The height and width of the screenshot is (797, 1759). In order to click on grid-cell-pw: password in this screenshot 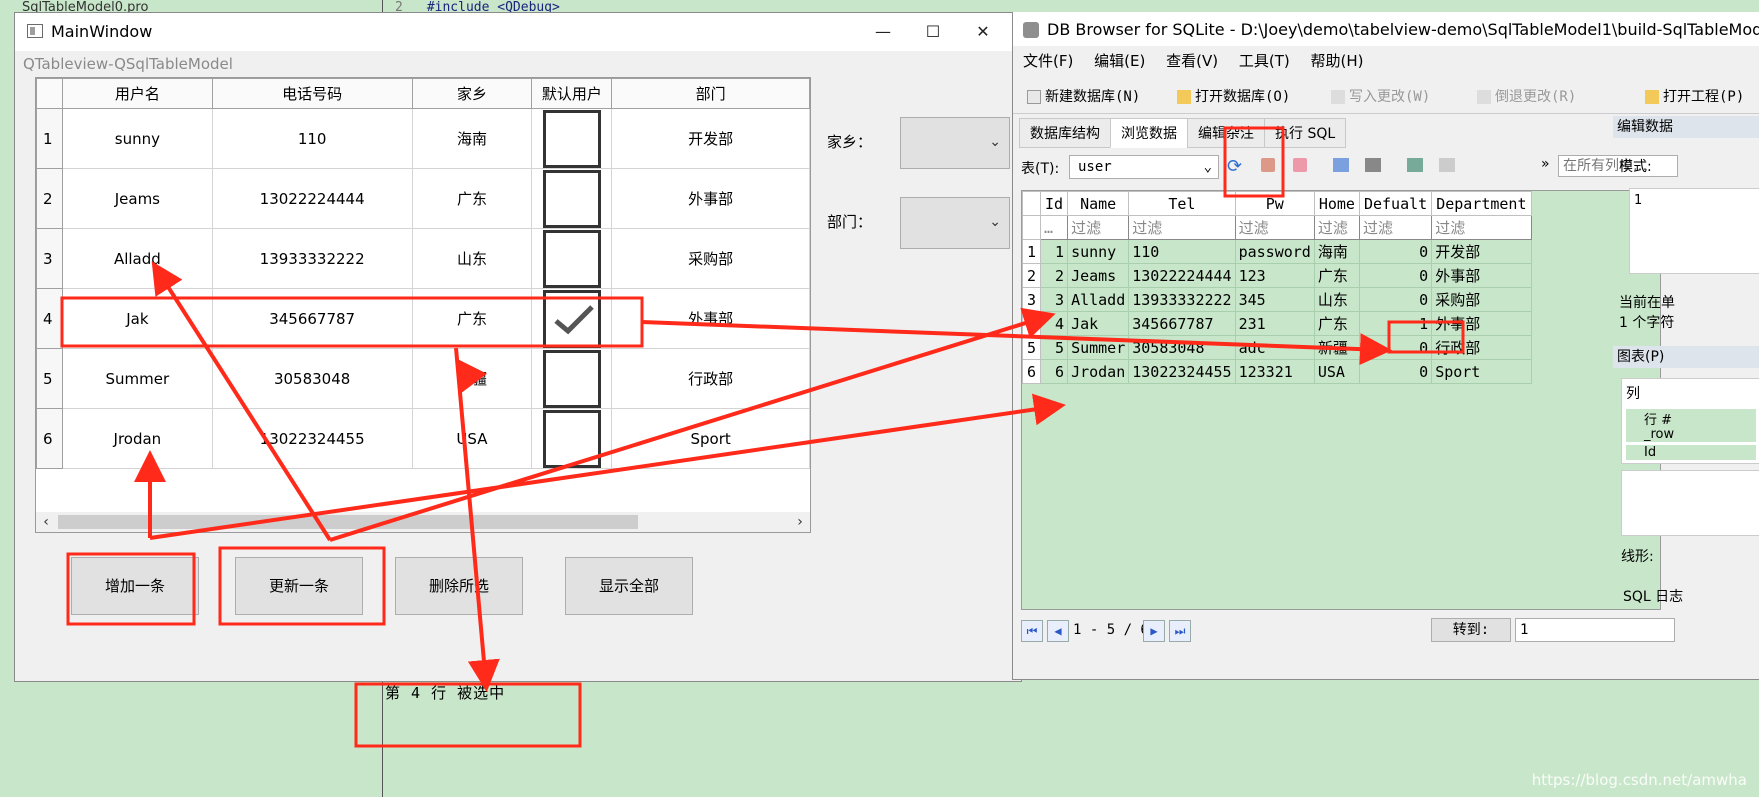, I will do `click(1274, 251)`.